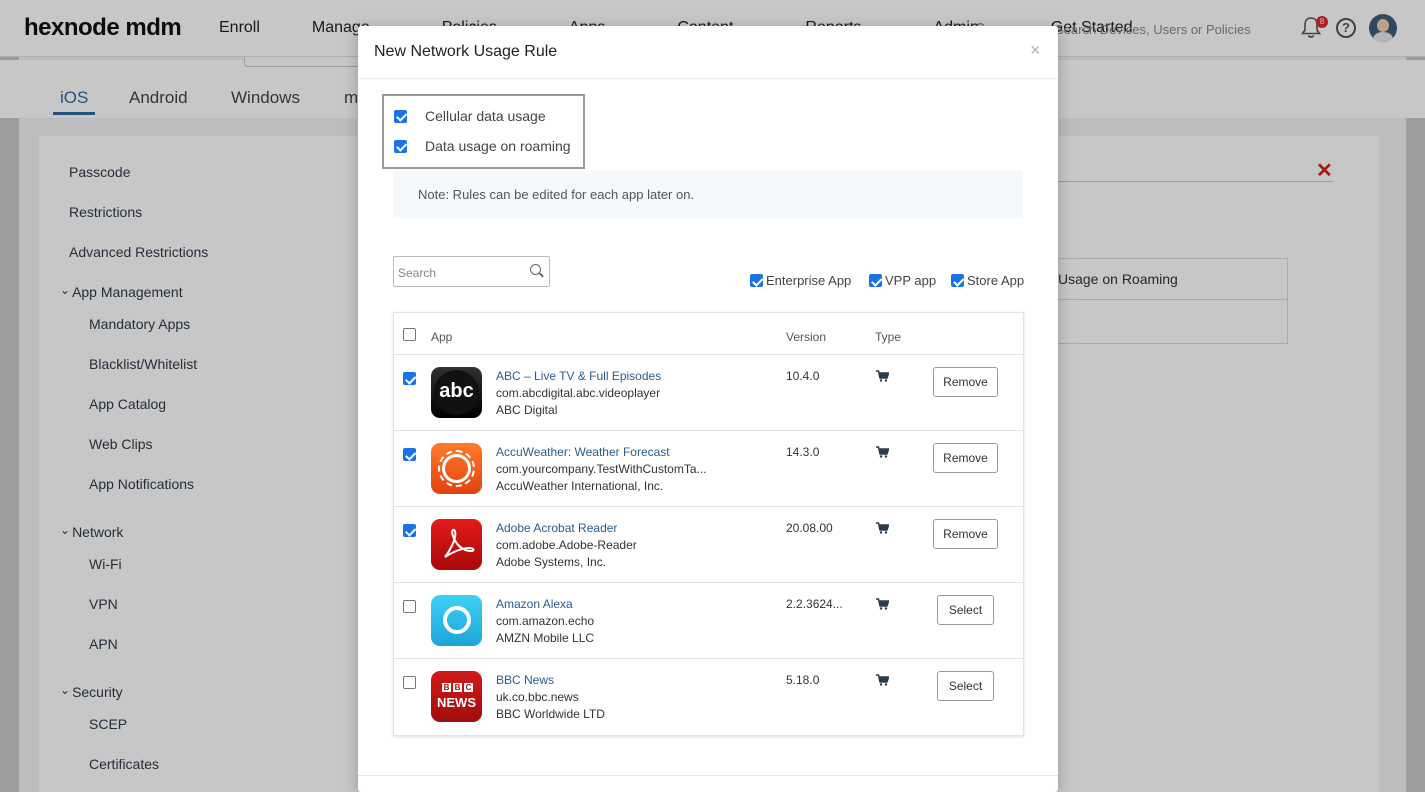  What do you see at coordinates (535, 269) in the screenshot?
I see `search-icon` at bounding box center [535, 269].